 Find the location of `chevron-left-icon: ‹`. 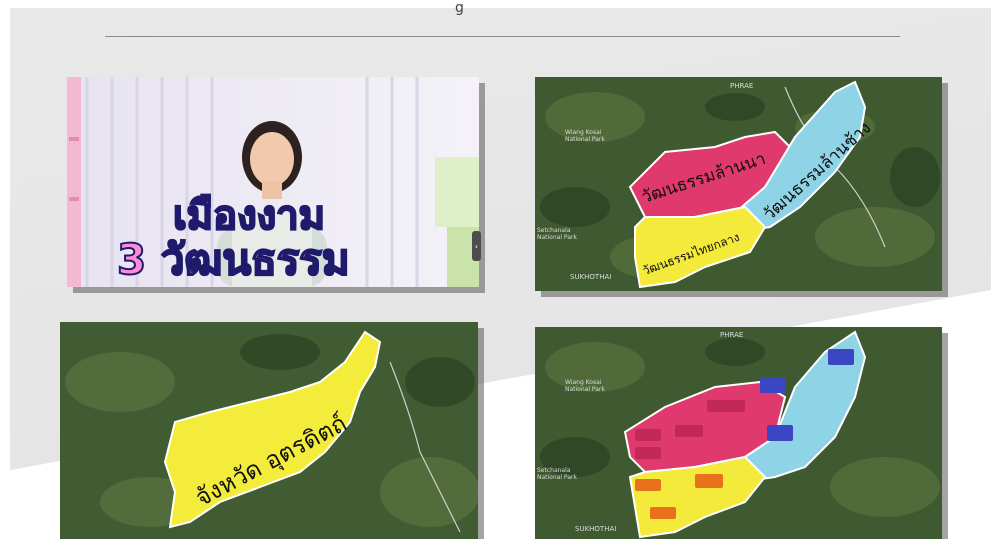

chevron-left-icon: ‹ is located at coordinates (476, 246).